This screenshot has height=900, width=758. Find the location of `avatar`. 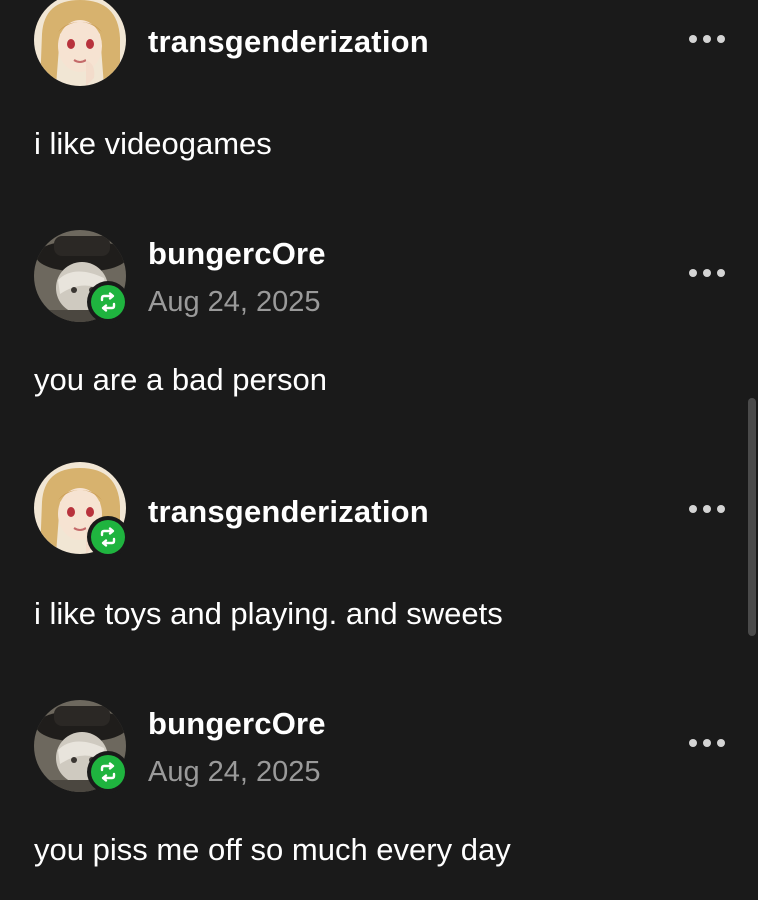

avatar is located at coordinates (80, 43).